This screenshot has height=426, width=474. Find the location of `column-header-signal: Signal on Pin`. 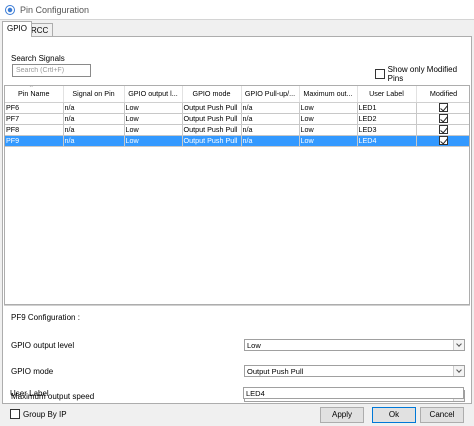

column-header-signal: Signal on Pin is located at coordinates (94, 94).